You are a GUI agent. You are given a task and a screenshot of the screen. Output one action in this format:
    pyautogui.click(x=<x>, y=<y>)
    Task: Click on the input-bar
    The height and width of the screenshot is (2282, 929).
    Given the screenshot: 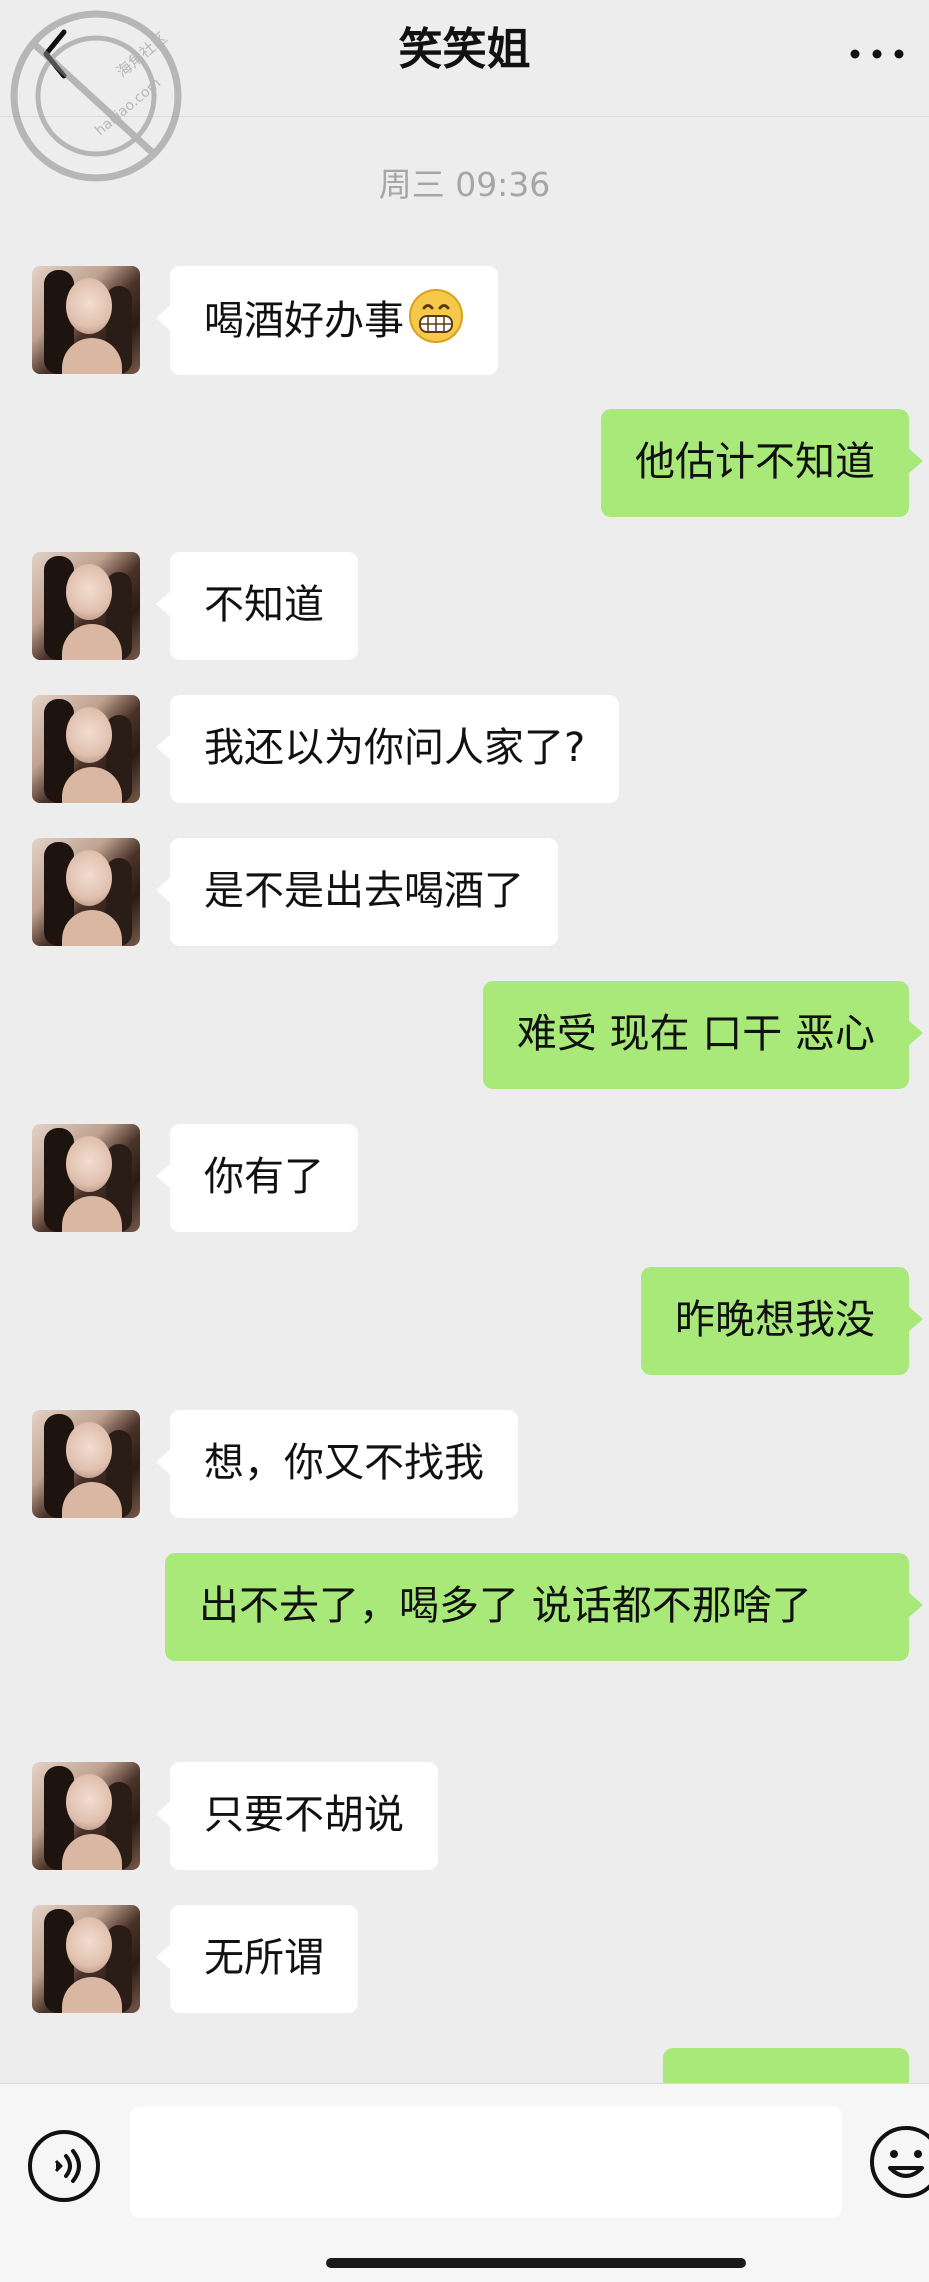 What is the action you would take?
    pyautogui.click(x=464, y=2182)
    